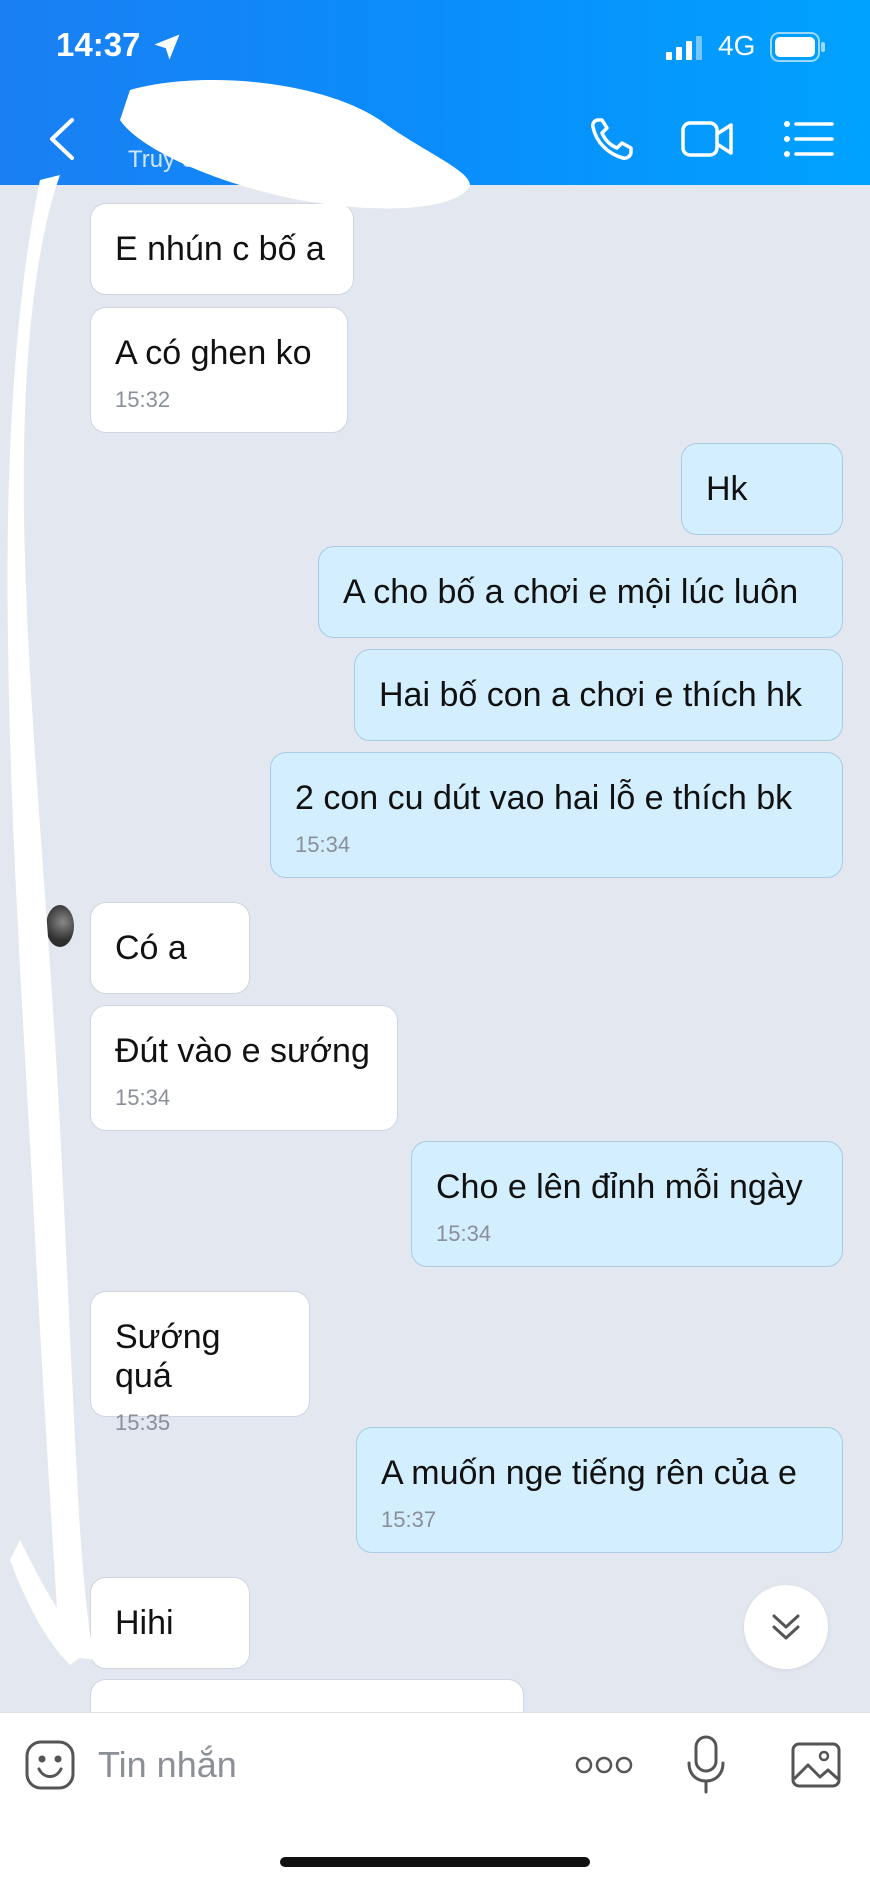  I want to click on message-input, so click(328, 1765).